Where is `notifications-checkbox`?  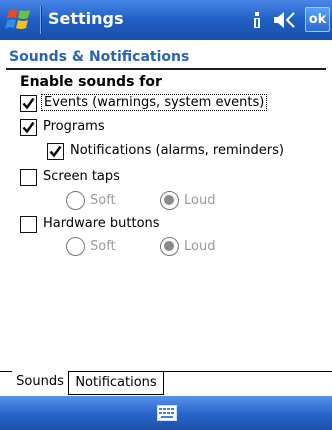 notifications-checkbox is located at coordinates (55, 151).